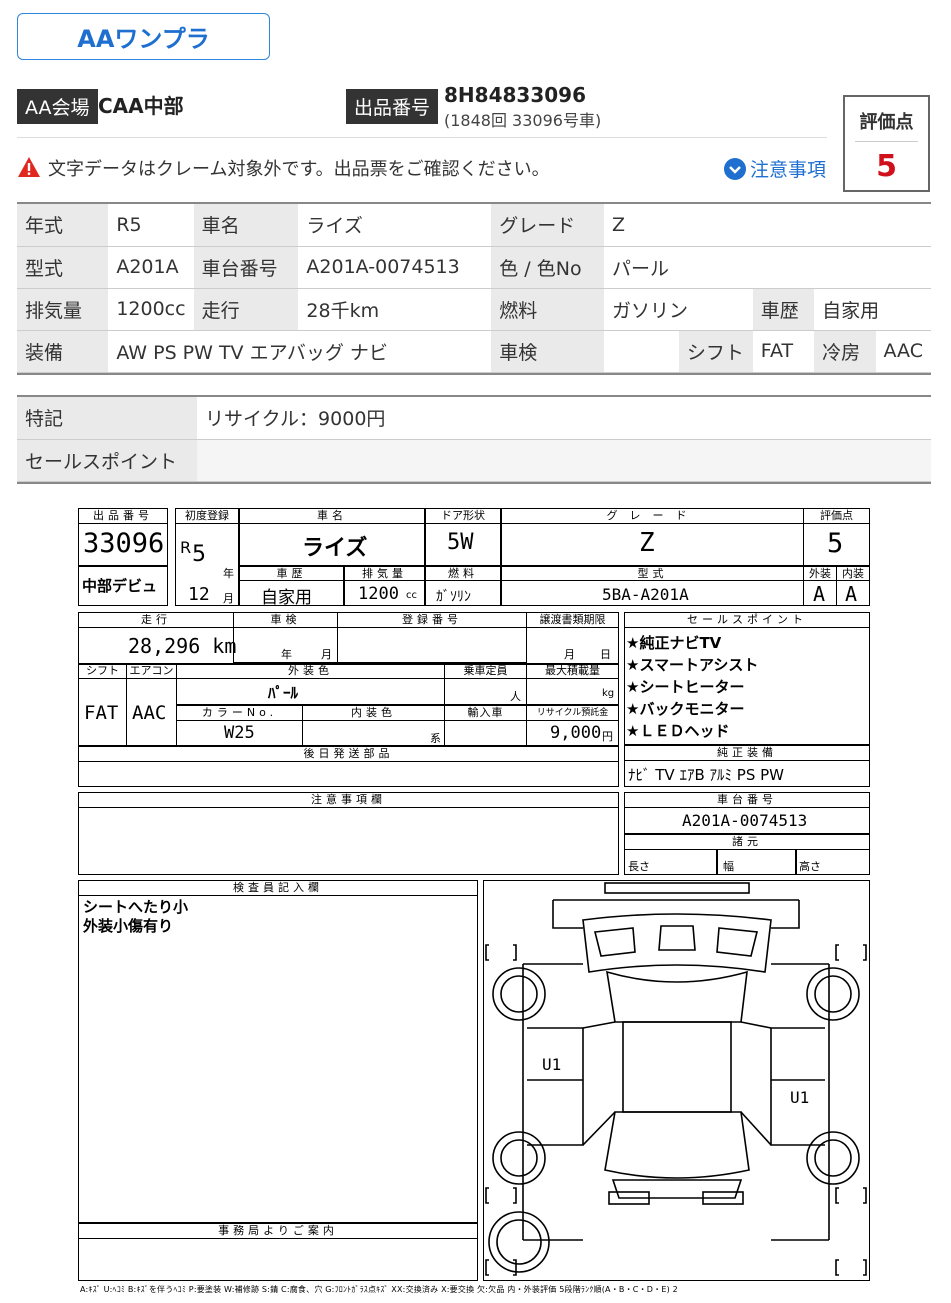 The image size is (951, 1303). I want to click on remarks-value-special: リサイクル：9000円, so click(564, 418).